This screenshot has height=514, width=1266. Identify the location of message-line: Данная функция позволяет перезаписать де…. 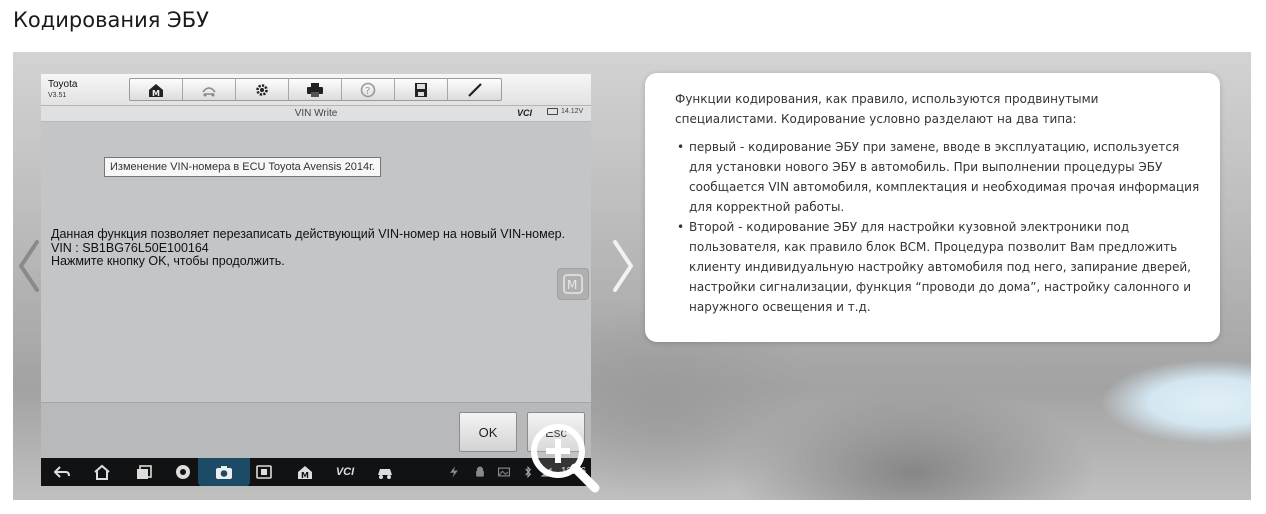
(308, 234).